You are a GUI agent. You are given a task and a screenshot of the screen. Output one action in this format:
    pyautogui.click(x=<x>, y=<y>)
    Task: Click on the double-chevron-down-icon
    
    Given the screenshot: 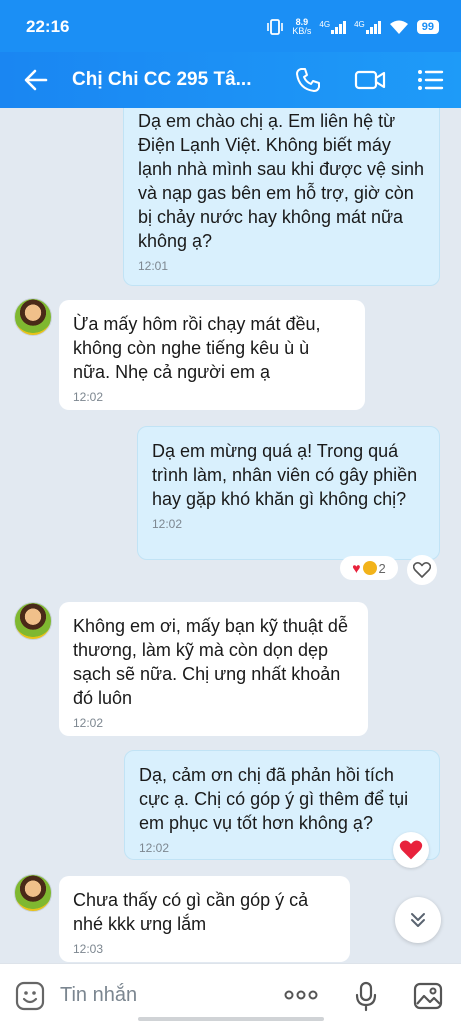 What is the action you would take?
    pyautogui.click(x=418, y=920)
    